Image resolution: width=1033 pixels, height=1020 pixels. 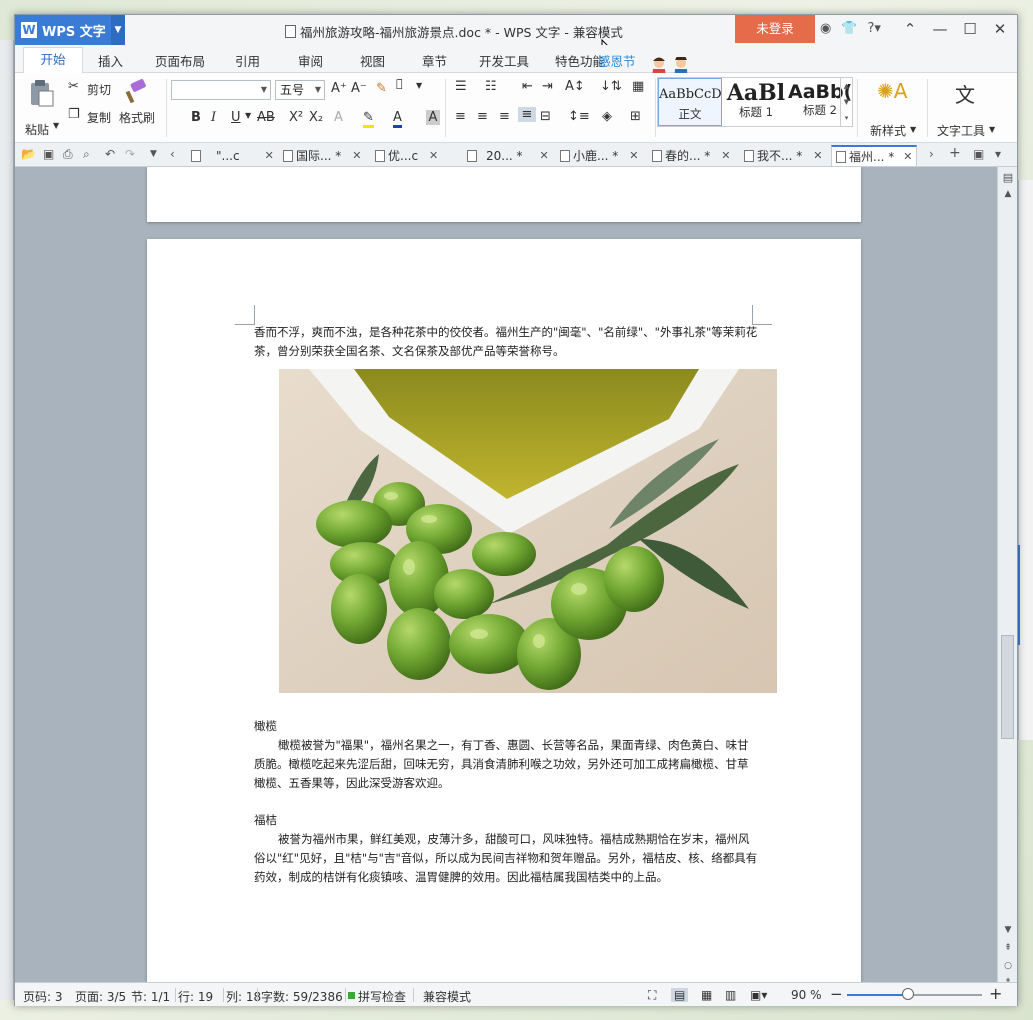 I want to click on status-page-code: 页码: 3, so click(x=43, y=996).